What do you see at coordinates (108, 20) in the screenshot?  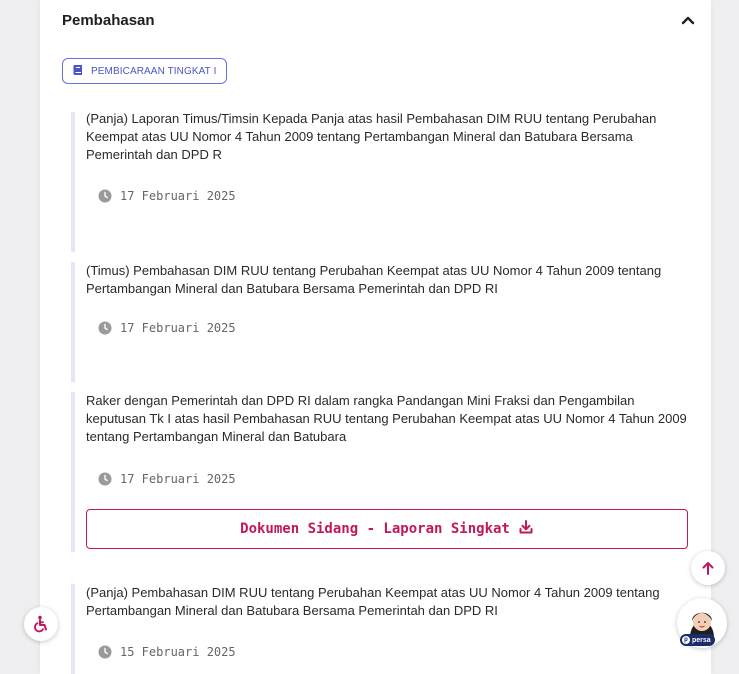 I see `section-title: Pembahasan` at bounding box center [108, 20].